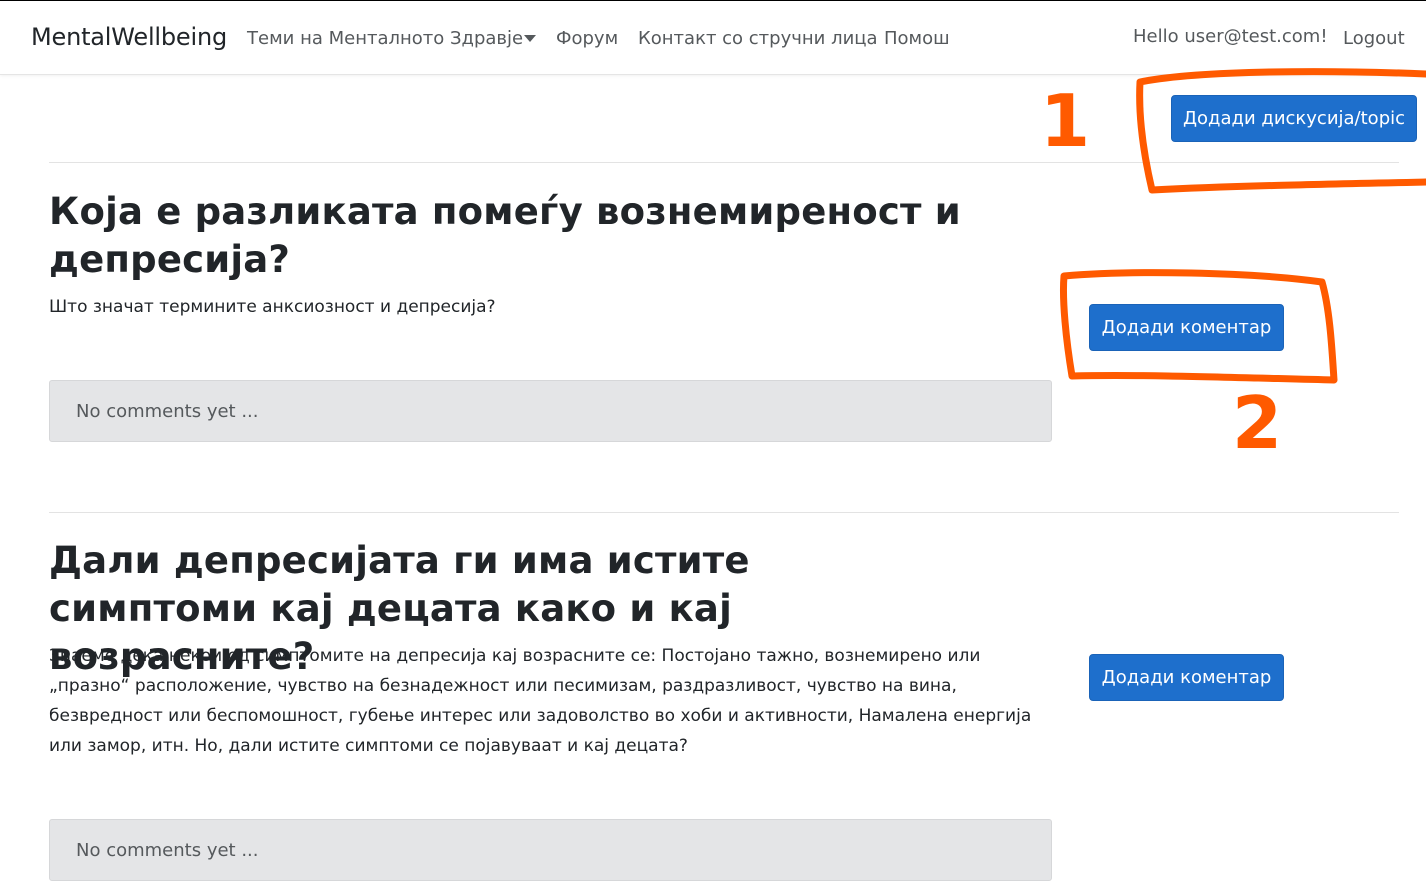 Image resolution: width=1426 pixels, height=894 pixels. What do you see at coordinates (129, 37) in the screenshot?
I see `brand-link: MentalWellbeing` at bounding box center [129, 37].